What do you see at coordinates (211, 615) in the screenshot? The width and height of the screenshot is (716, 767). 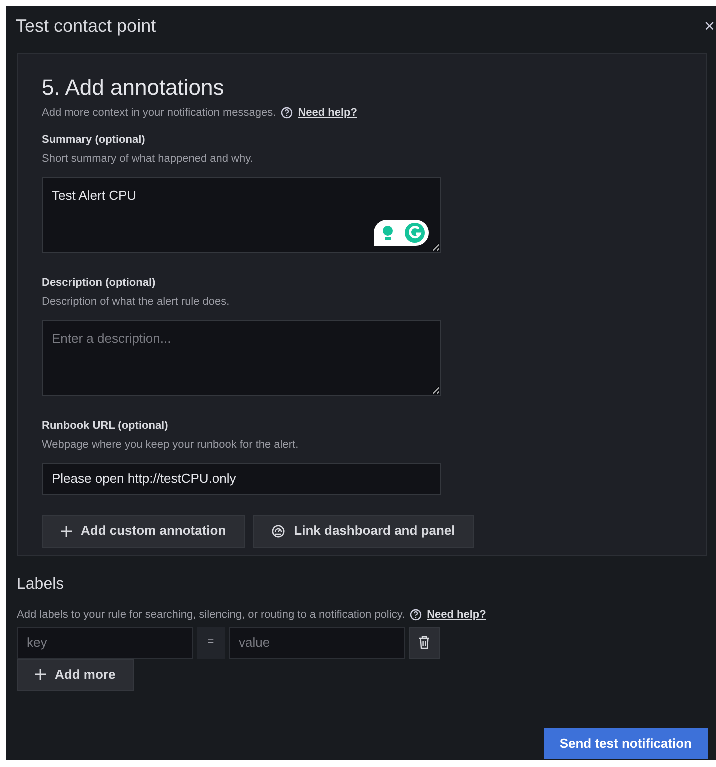 I see `labels-hint: Add labels to your rule for searching, silencing, or routing to a notification policy.` at bounding box center [211, 615].